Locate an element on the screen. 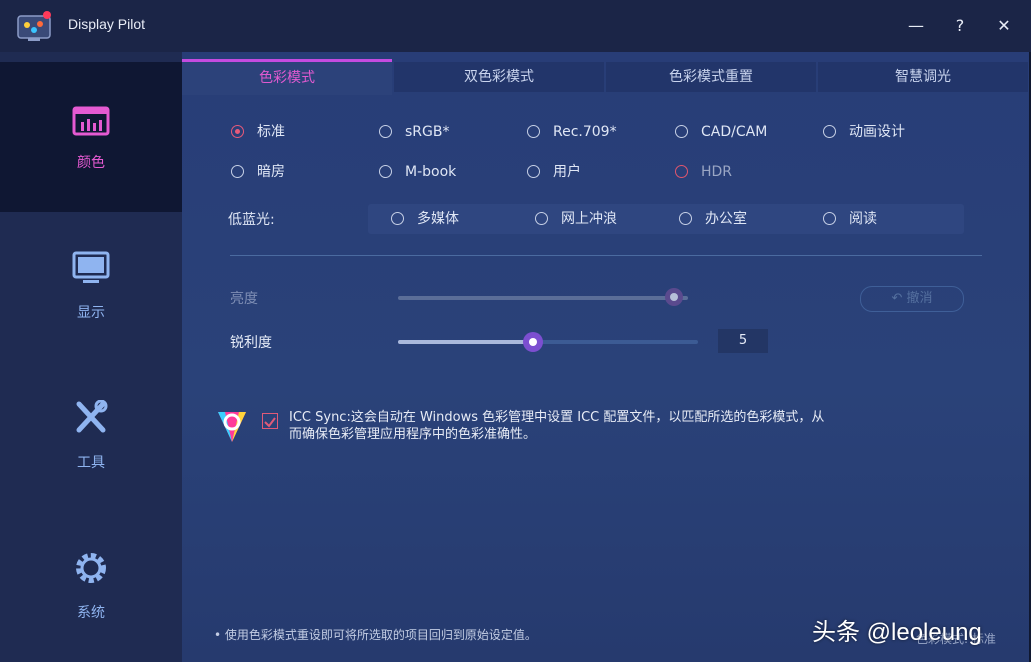  radio-label: 动画设计 is located at coordinates (877, 132).